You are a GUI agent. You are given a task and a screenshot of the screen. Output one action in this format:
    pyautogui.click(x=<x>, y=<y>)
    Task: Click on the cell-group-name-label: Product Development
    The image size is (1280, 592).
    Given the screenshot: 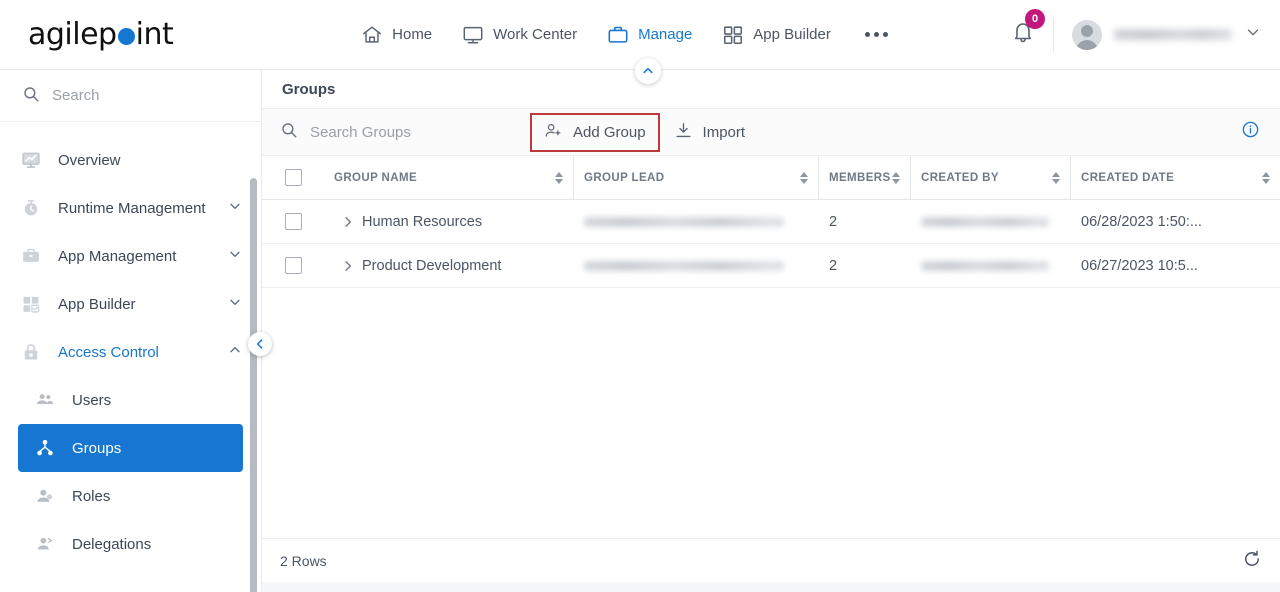 What is the action you would take?
    pyautogui.click(x=432, y=265)
    